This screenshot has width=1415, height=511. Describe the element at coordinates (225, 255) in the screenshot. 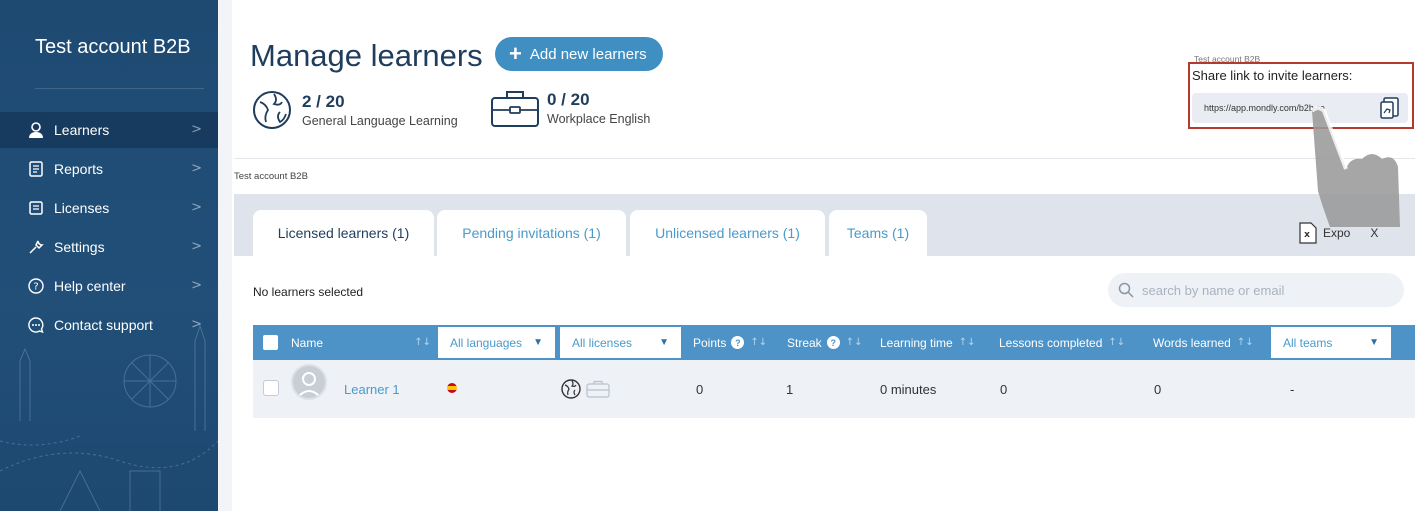

I see `sidebar-edge` at that location.